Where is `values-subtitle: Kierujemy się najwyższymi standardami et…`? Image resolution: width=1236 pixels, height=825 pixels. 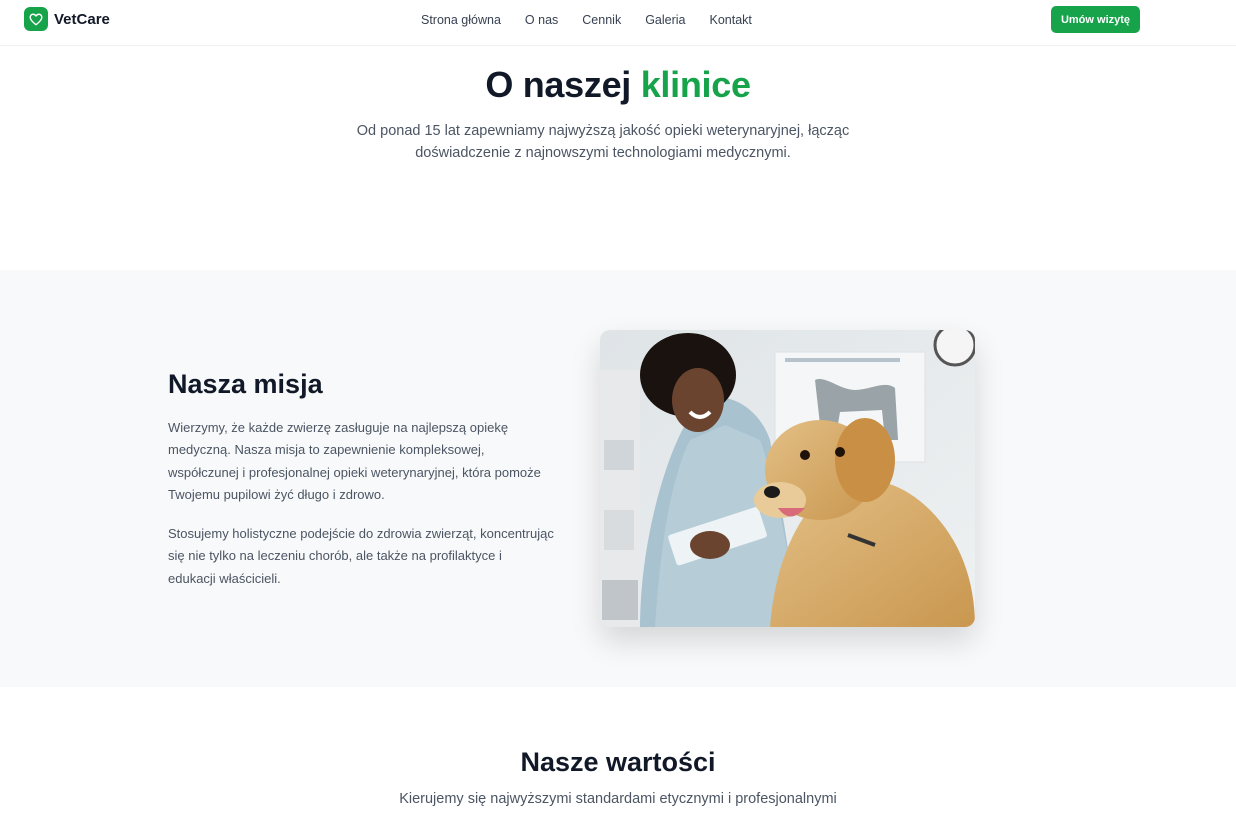 values-subtitle: Kierujemy się najwyższymi standardami et… is located at coordinates (618, 799).